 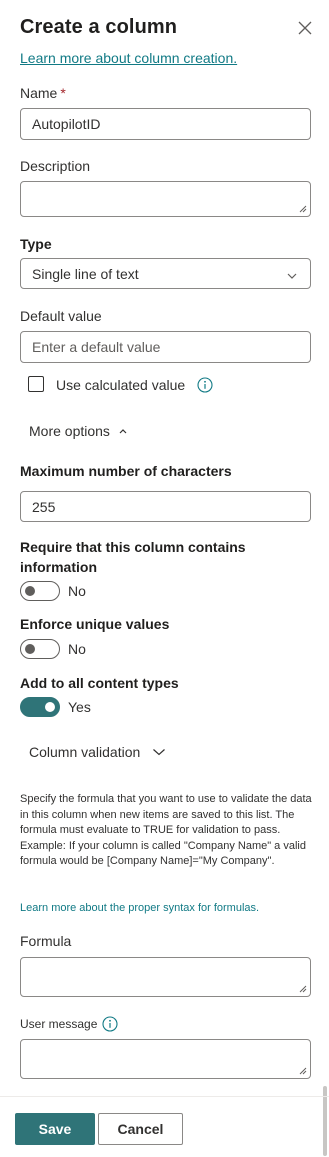 I want to click on max-chars-value: 255, so click(x=44, y=506).